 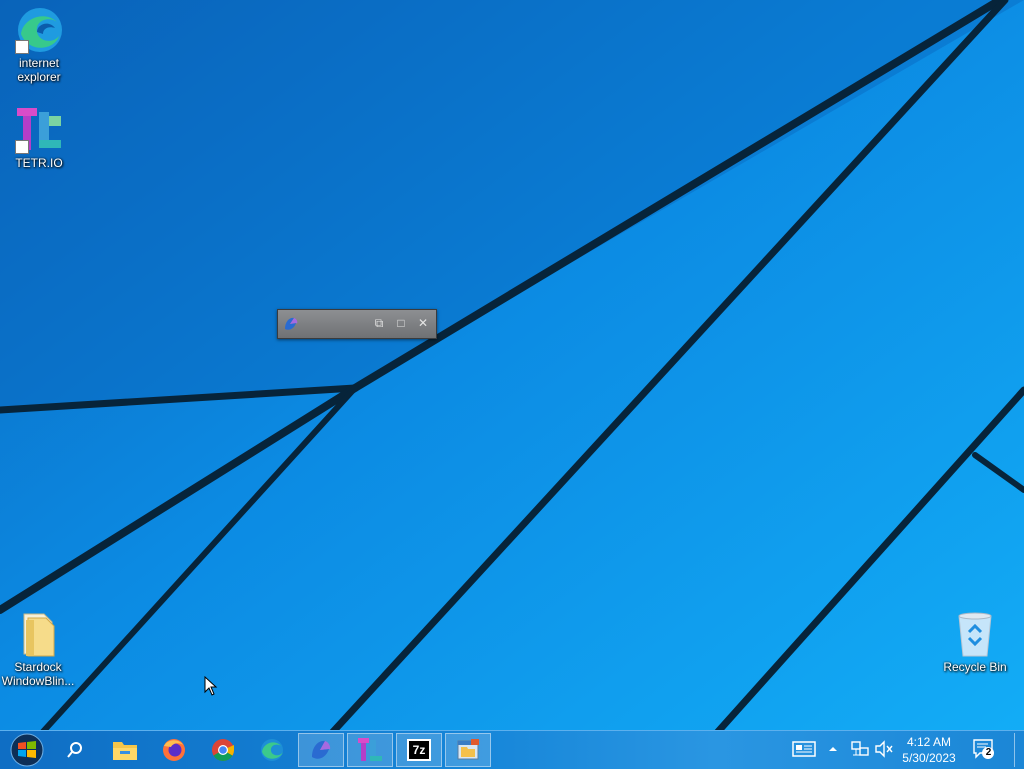 I want to click on taskbar-edge, so click(x=272, y=750).